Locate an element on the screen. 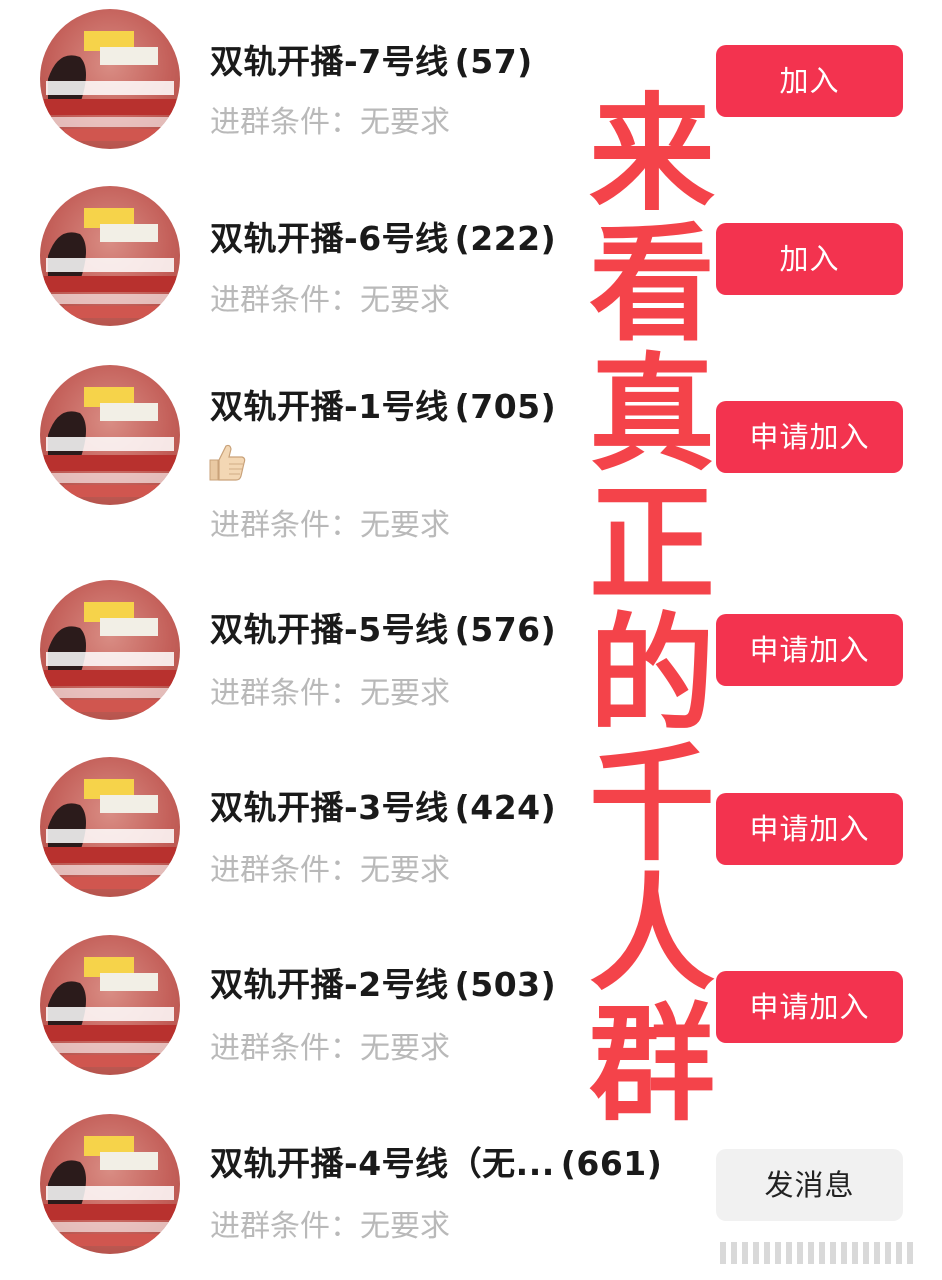 The width and height of the screenshot is (942, 1280). overlay-char: 真 is located at coordinates (652, 414).